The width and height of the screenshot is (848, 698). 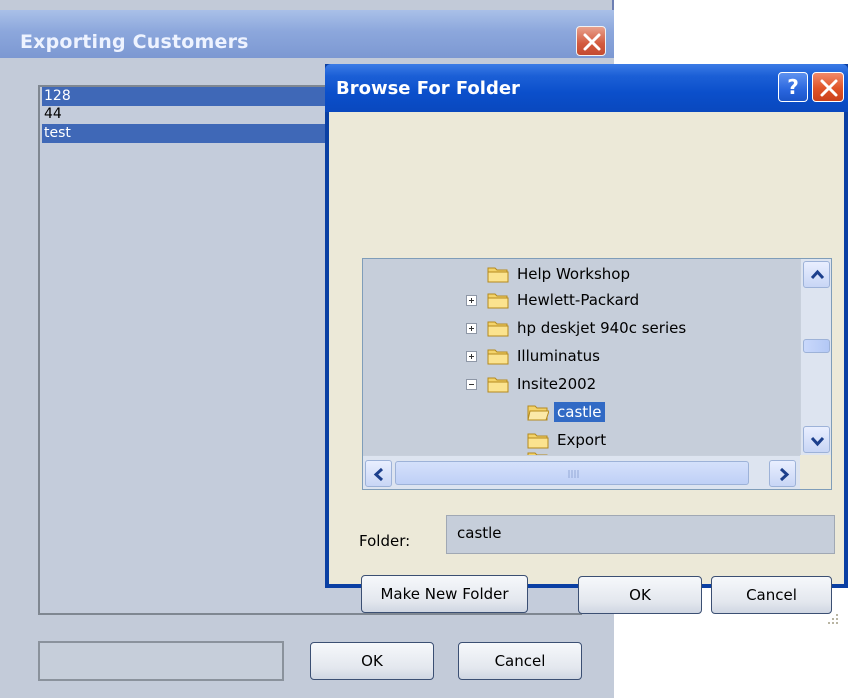 What do you see at coordinates (557, 384) in the screenshot?
I see `tree-item-label: Insite2002` at bounding box center [557, 384].